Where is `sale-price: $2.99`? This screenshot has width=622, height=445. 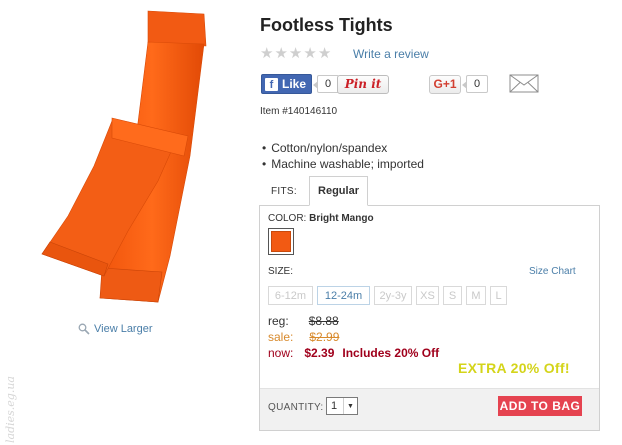
sale-price: $2.99 is located at coordinates (324, 337).